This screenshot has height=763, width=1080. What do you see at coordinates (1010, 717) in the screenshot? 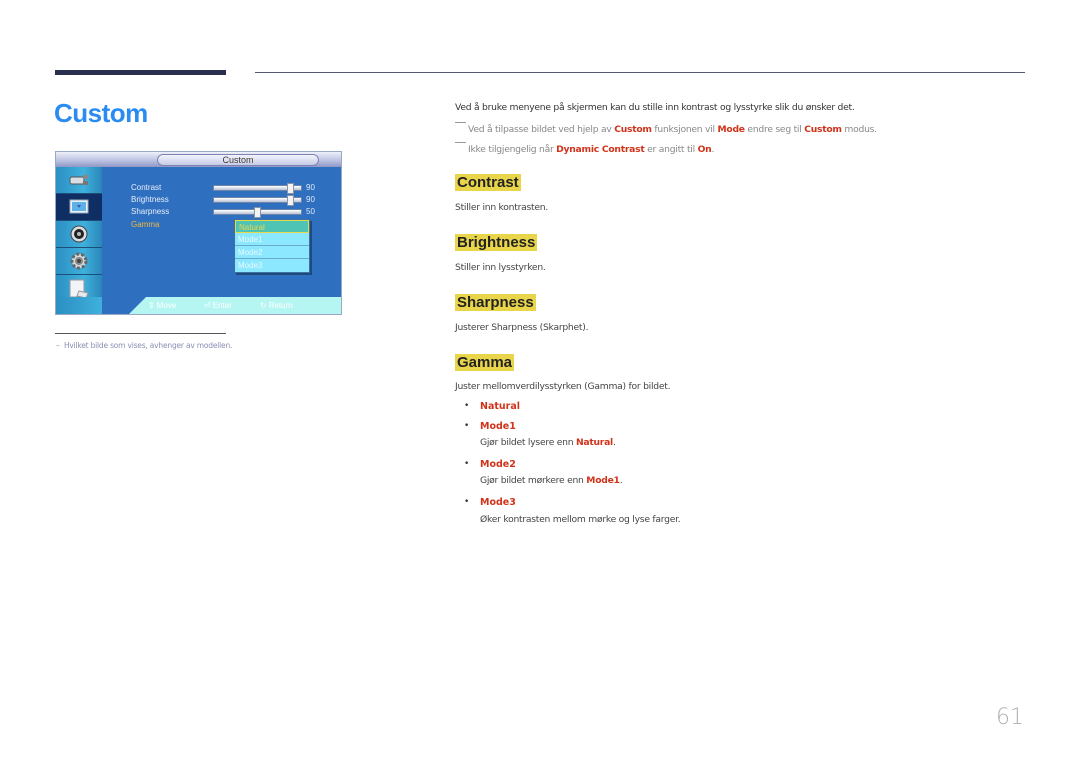
I see `page-number: 61` at bounding box center [1010, 717].